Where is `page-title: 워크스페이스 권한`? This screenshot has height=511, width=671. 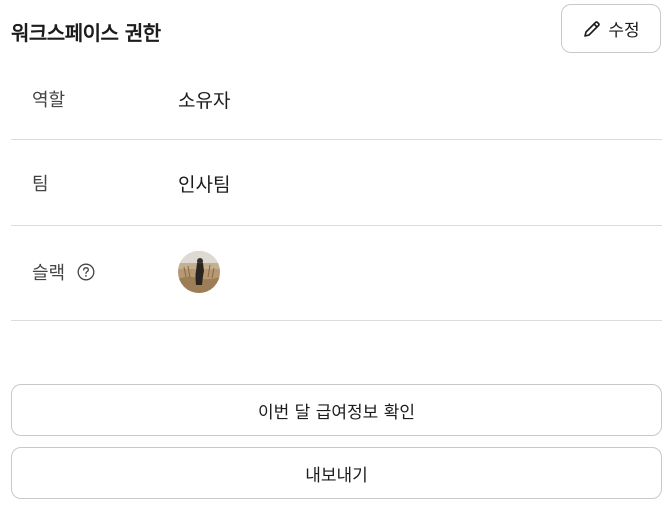 page-title: 워크스페이스 권한 is located at coordinates (86, 33).